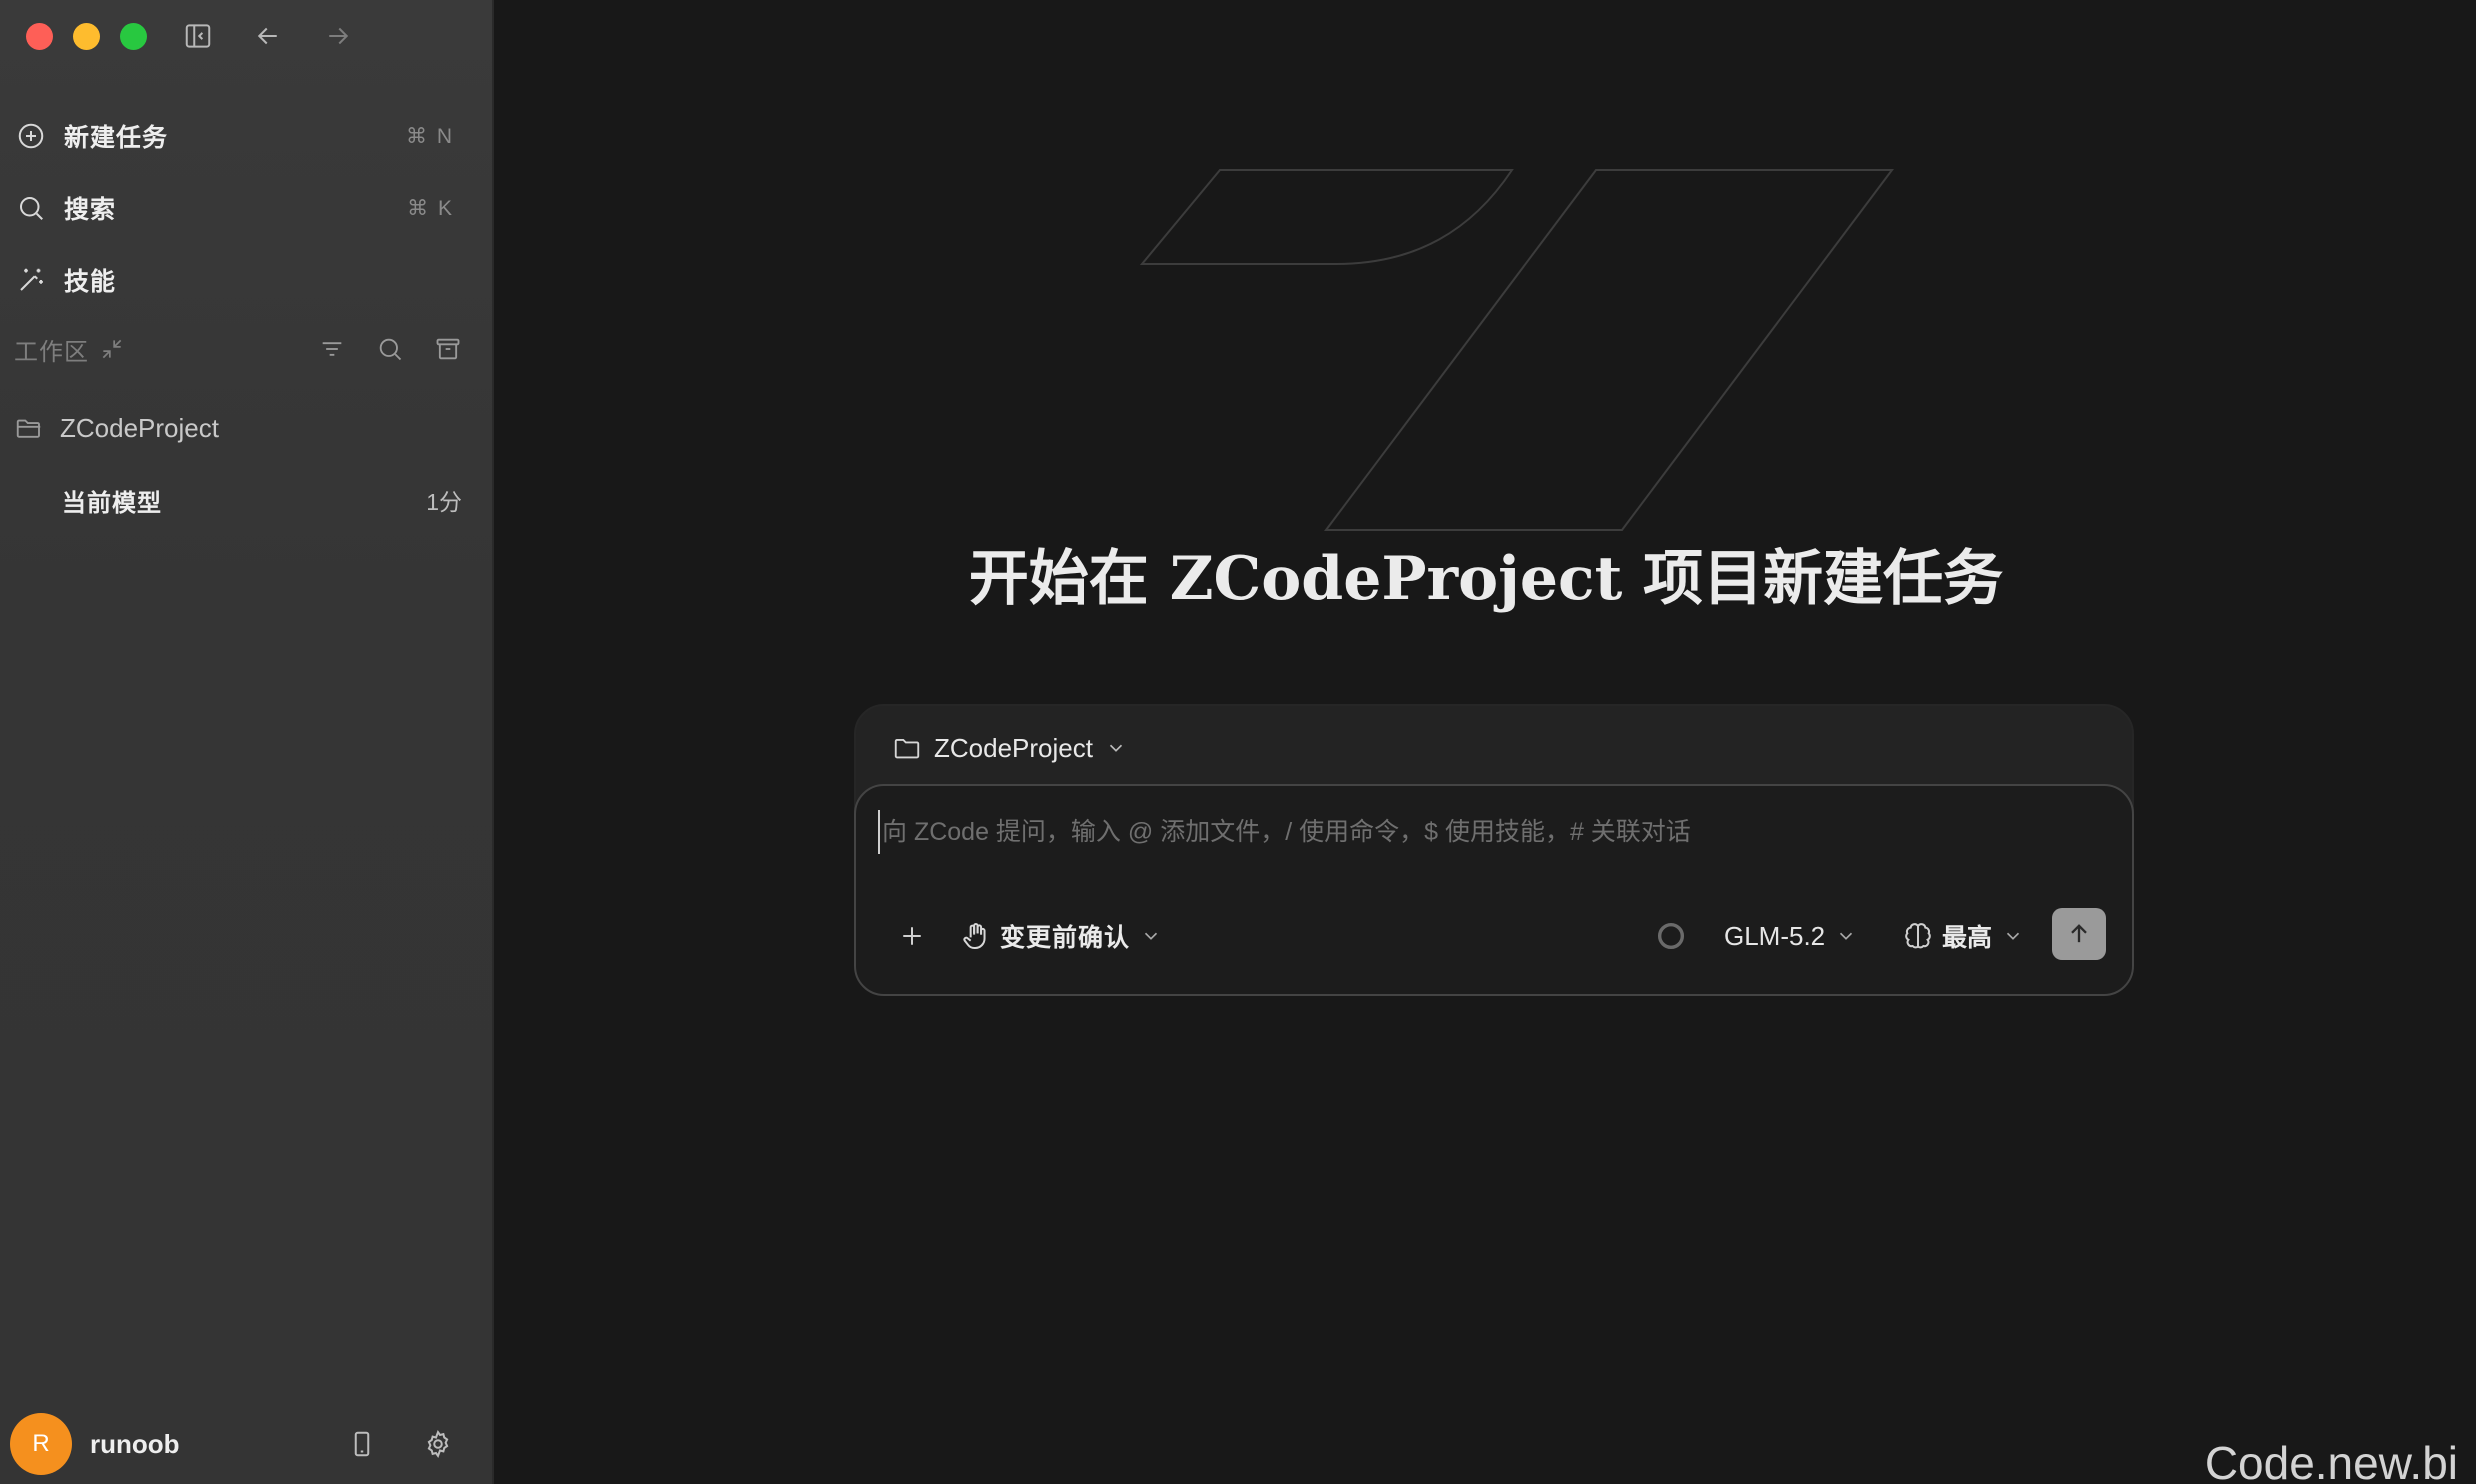  I want to click on project-selector: ZCodeProject, so click(1009, 748).